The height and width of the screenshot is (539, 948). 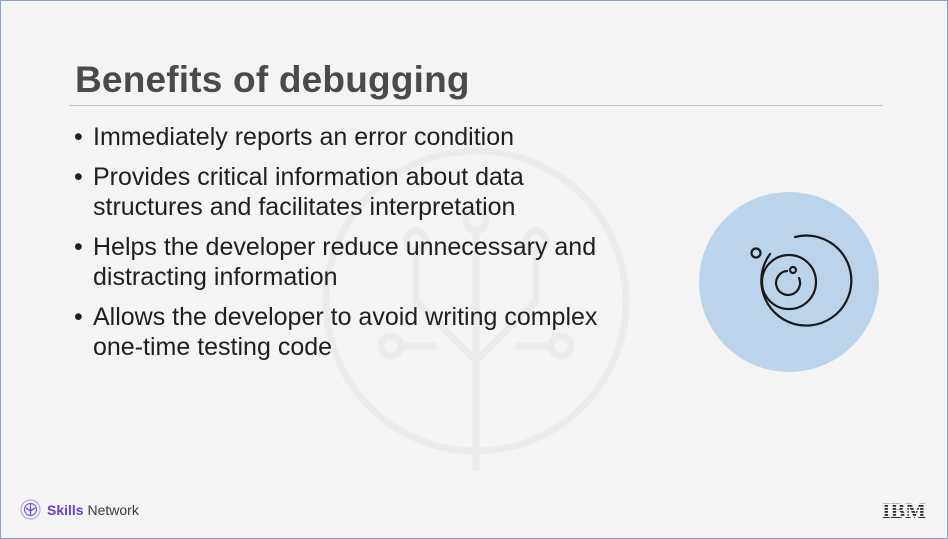 What do you see at coordinates (93, 509) in the screenshot?
I see `skills-network-wordmark: Skills Network` at bounding box center [93, 509].